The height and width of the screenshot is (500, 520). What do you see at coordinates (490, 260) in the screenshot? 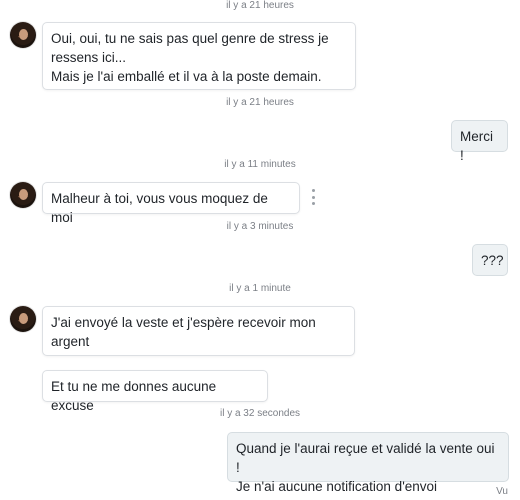
I see `message-bubble-outgoing: ???` at bounding box center [490, 260].